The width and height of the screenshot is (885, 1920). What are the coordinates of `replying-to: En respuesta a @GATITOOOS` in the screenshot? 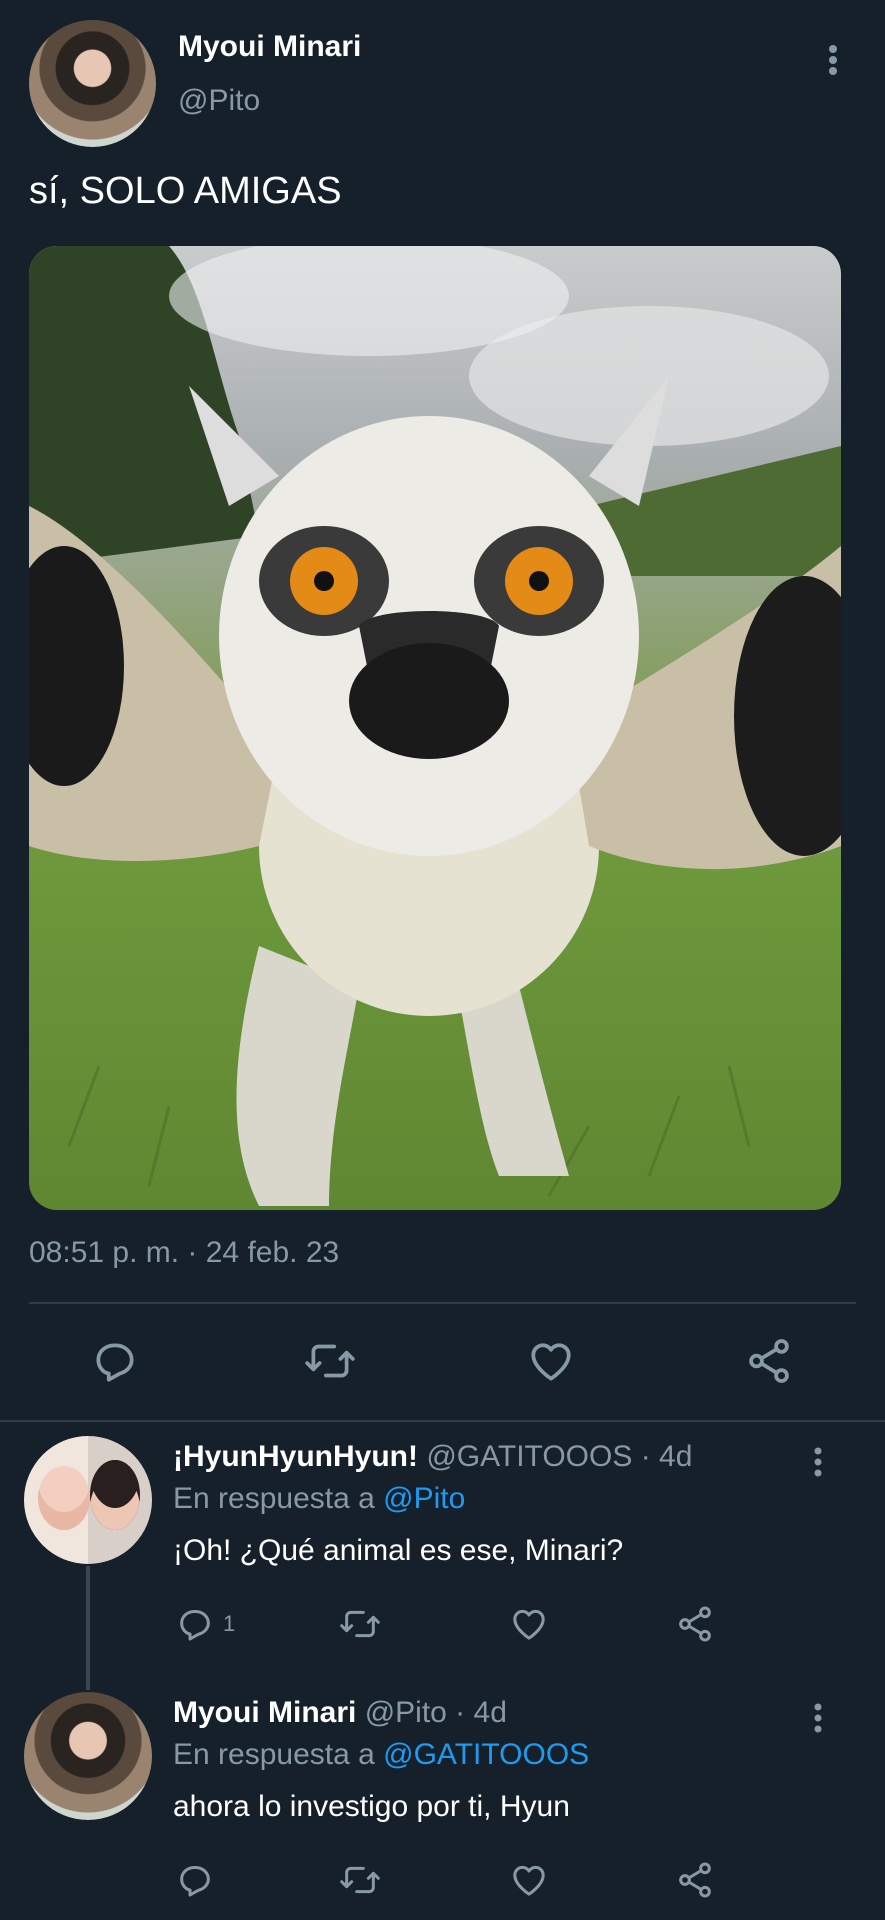 It's located at (381, 1755).